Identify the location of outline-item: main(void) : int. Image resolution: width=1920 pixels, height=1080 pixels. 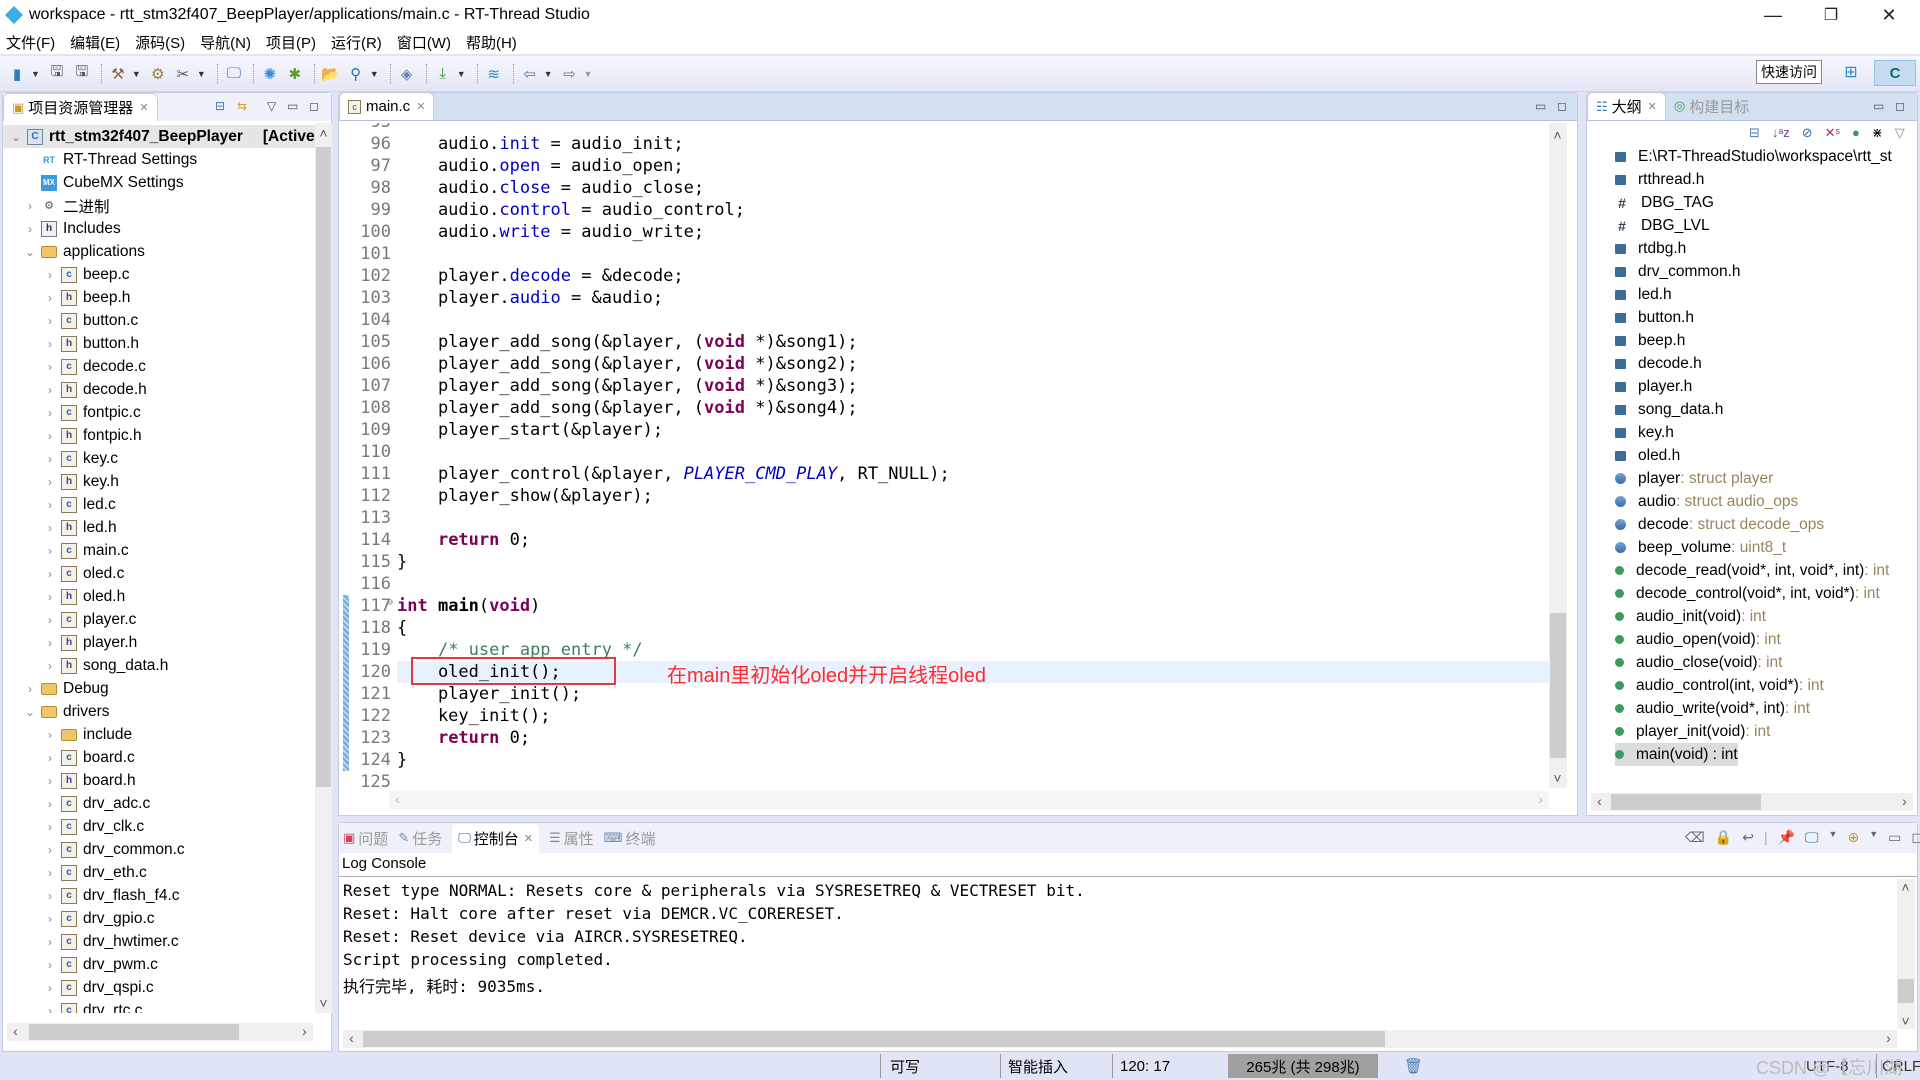
(1676, 754).